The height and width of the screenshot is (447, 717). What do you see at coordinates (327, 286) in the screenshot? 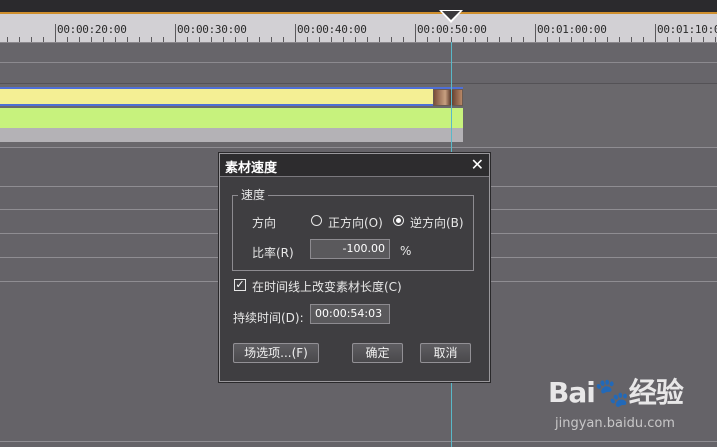
I see `change-length-label: 在时间线上改变素材长度(C)` at bounding box center [327, 286].